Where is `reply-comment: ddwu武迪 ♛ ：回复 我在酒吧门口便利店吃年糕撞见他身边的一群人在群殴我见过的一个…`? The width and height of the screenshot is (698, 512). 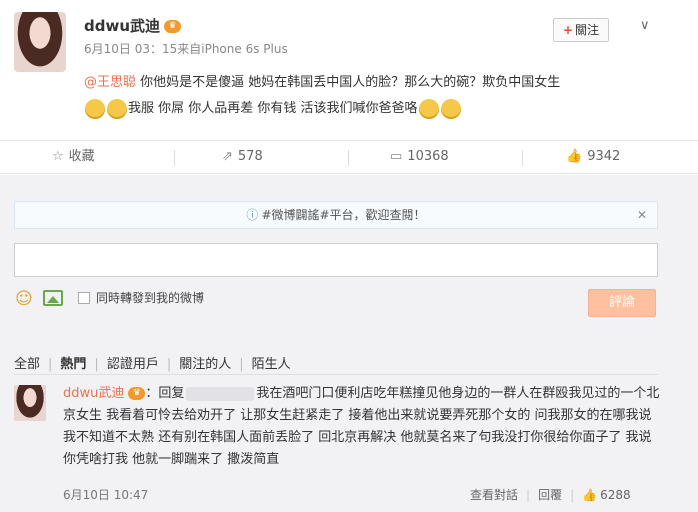 reply-comment: ddwu武迪 ♛ ：回复 我在酒吧门口便利店吃年糕撞见他身边的一群人在群殴我见过的一个… is located at coordinates (363, 427).